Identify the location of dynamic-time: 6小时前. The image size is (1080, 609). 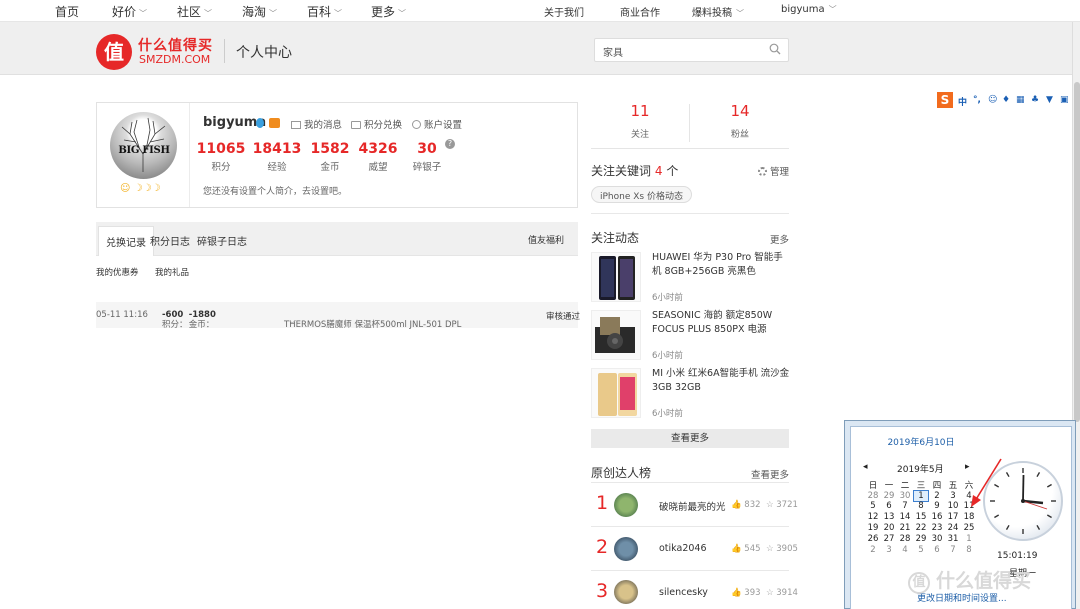
(667, 298).